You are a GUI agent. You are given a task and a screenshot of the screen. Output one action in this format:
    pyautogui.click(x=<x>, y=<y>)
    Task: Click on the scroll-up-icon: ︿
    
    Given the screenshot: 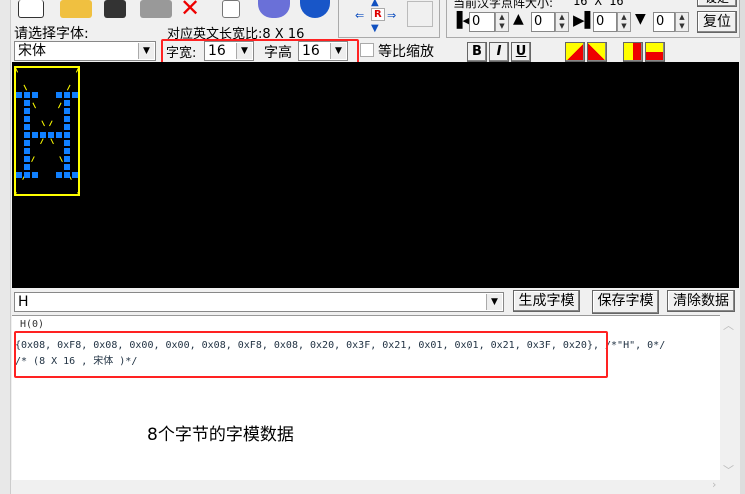 What is the action you would take?
    pyautogui.click(x=728, y=325)
    